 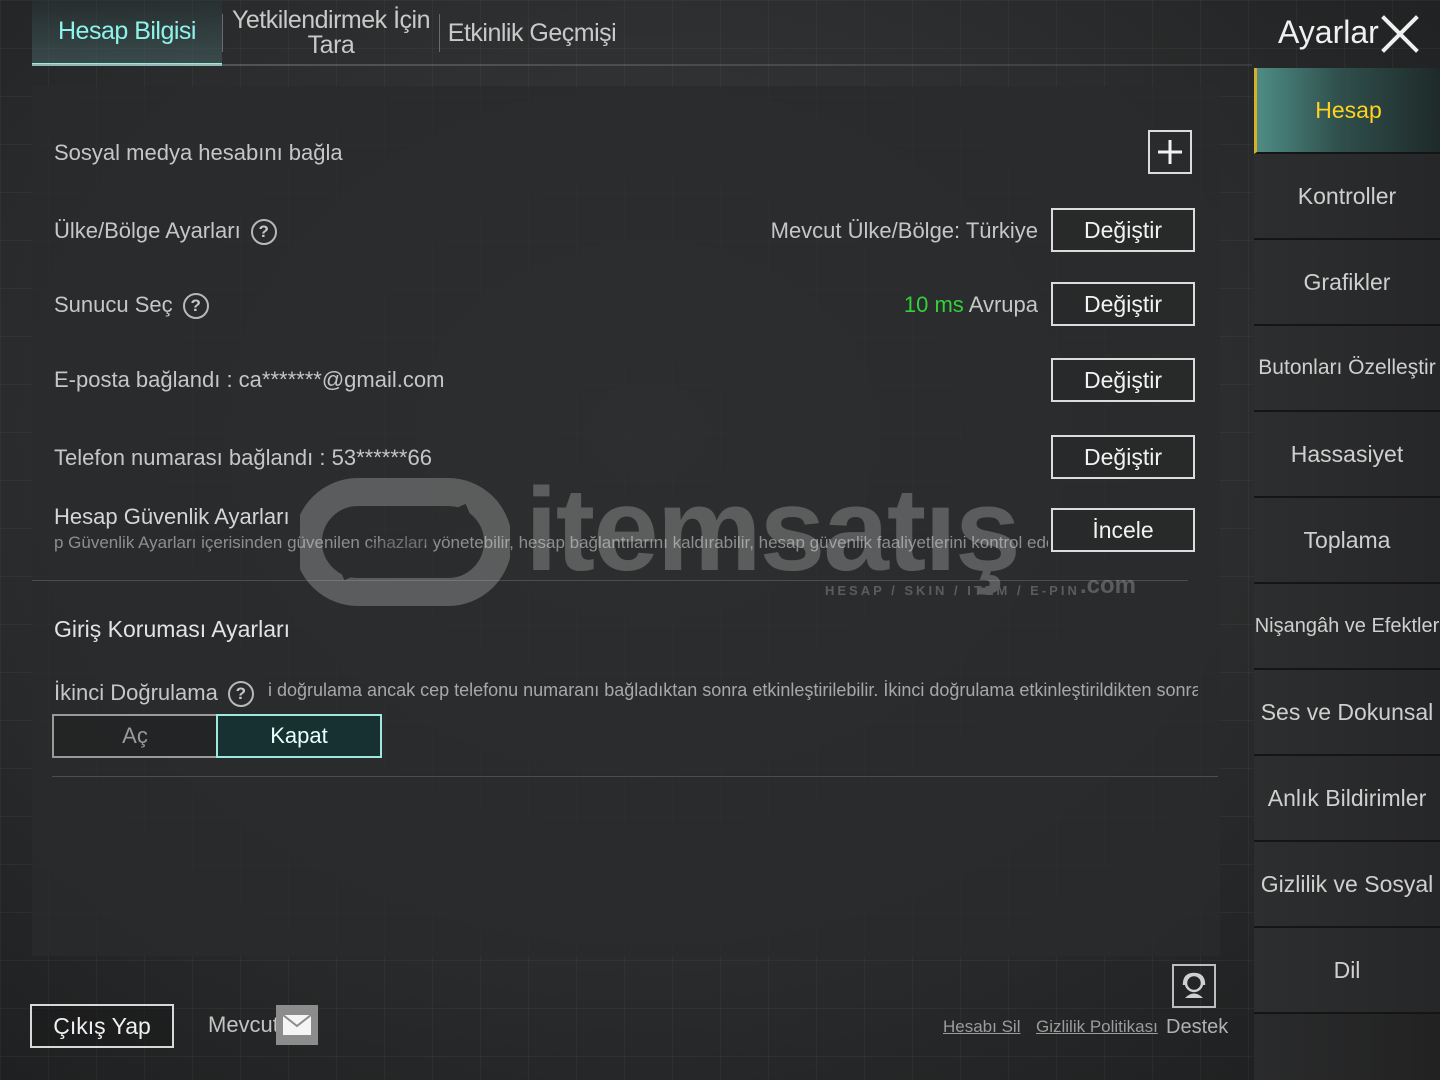 I want to click on server-select-label: Sunucu Seç?, so click(x=131, y=306).